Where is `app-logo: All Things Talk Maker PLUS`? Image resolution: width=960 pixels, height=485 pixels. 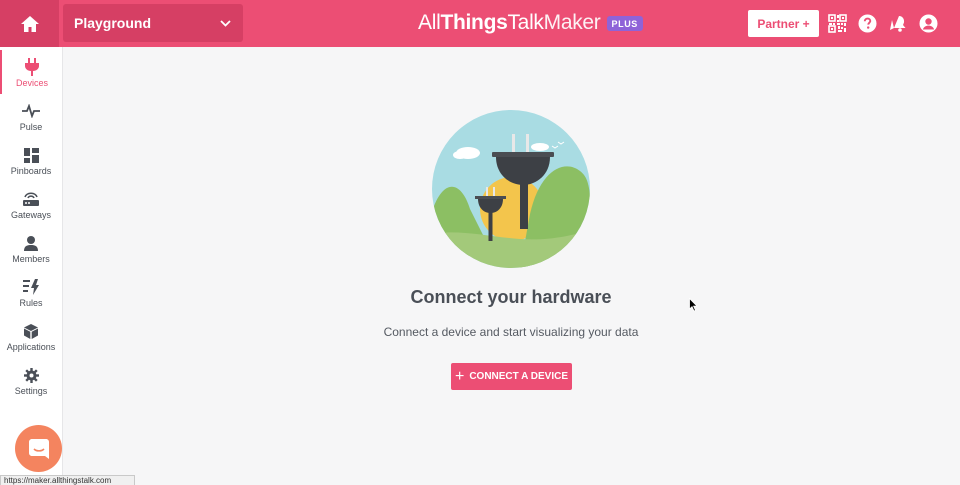
app-logo: All Things Talk Maker PLUS is located at coordinates (530, 23).